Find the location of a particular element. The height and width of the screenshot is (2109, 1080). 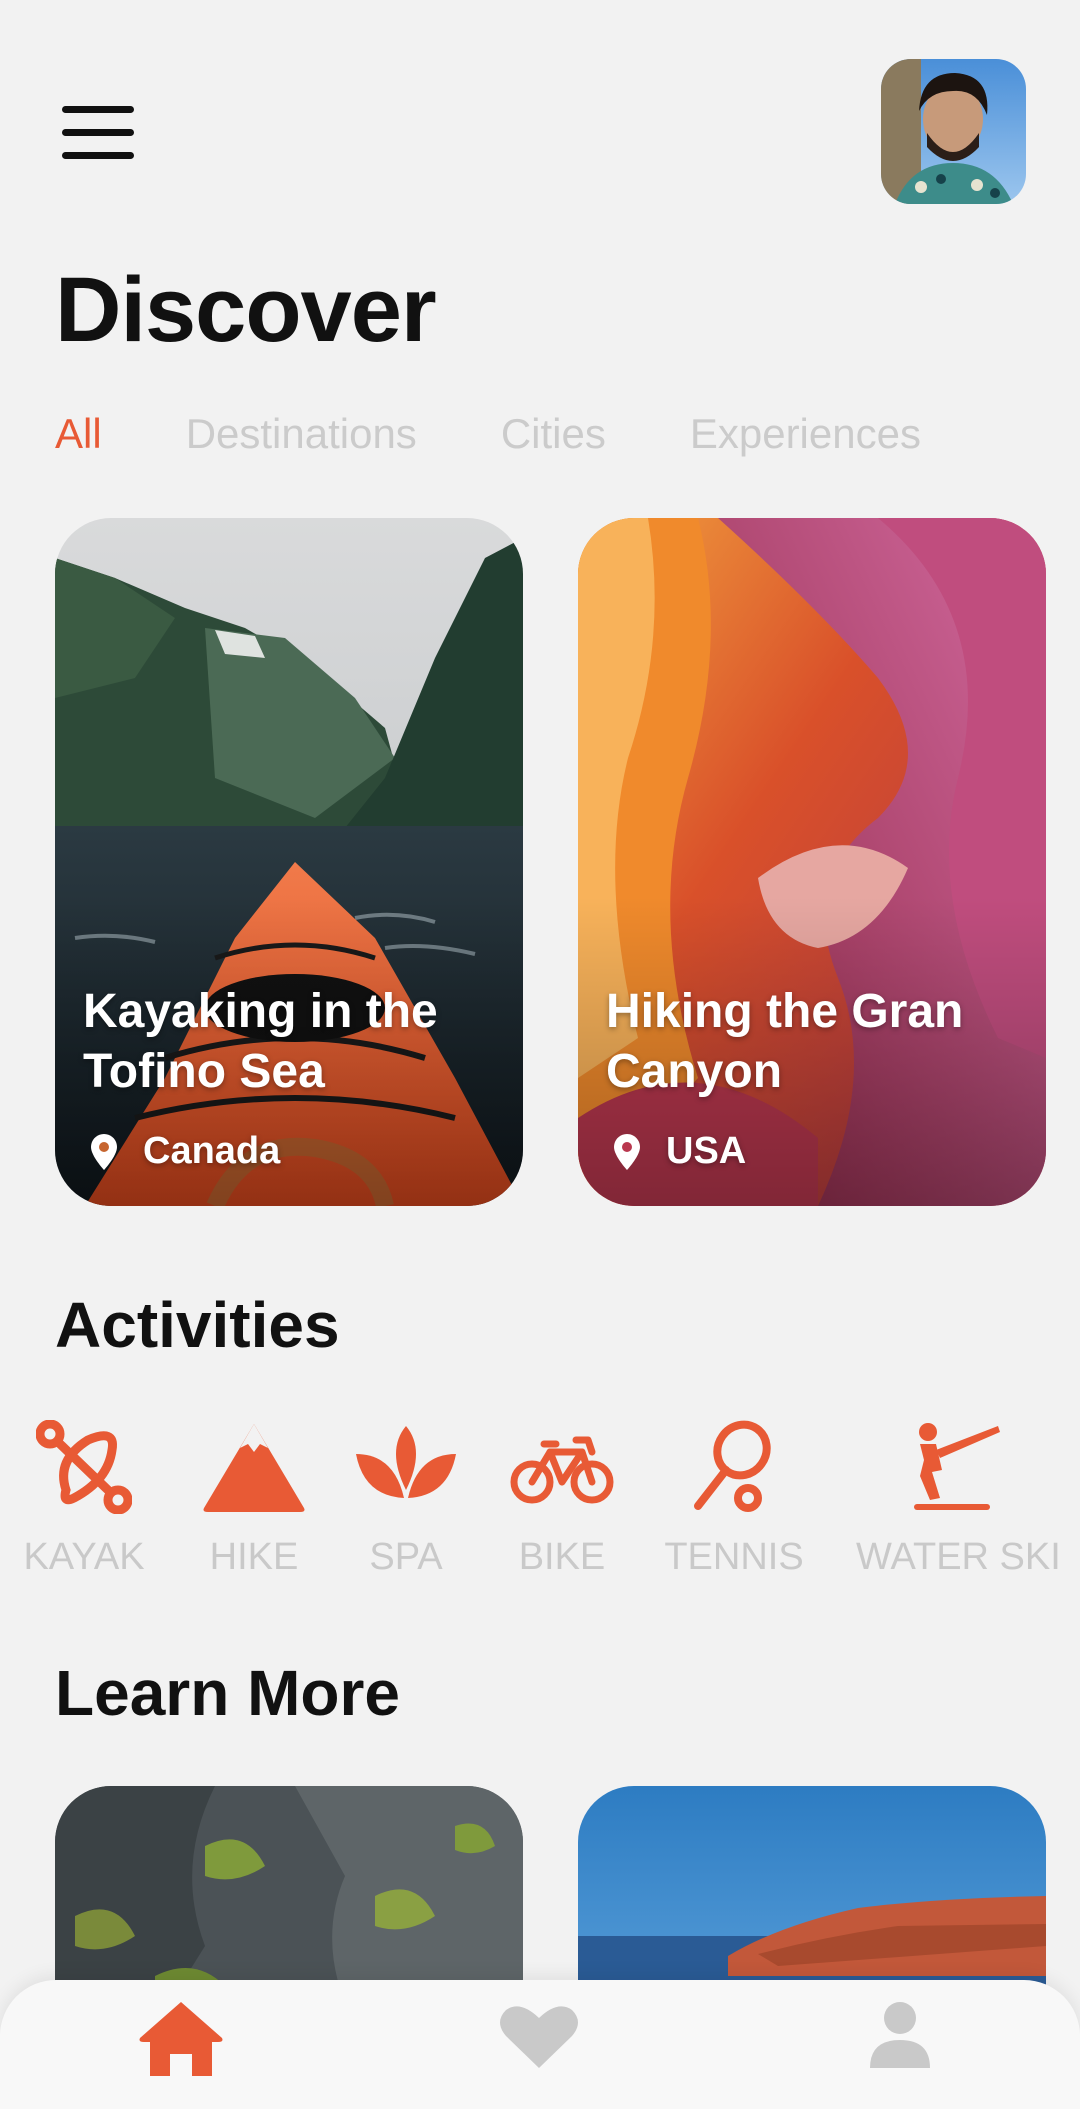

home-icon is located at coordinates (181, 2039).